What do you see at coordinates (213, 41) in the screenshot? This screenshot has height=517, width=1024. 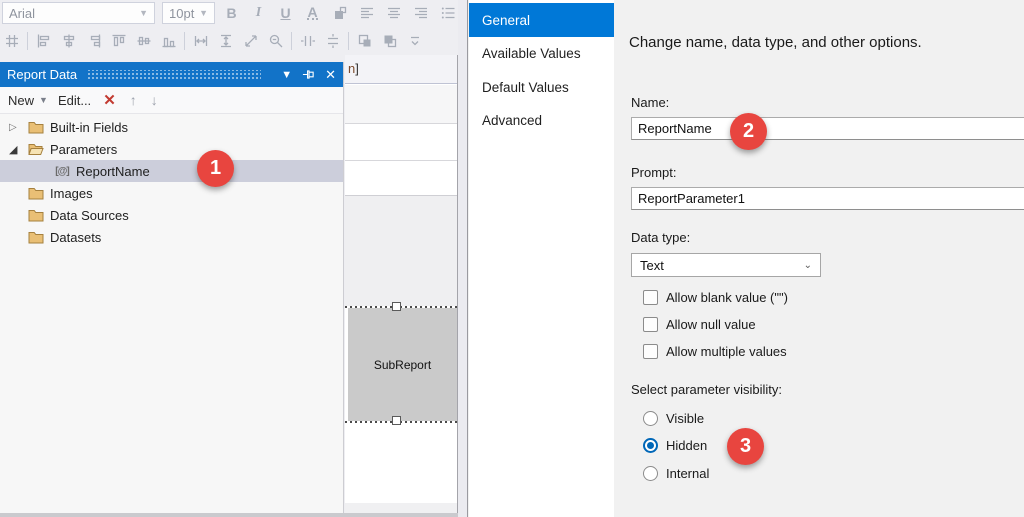 I see `toolbar-row-layout` at bounding box center [213, 41].